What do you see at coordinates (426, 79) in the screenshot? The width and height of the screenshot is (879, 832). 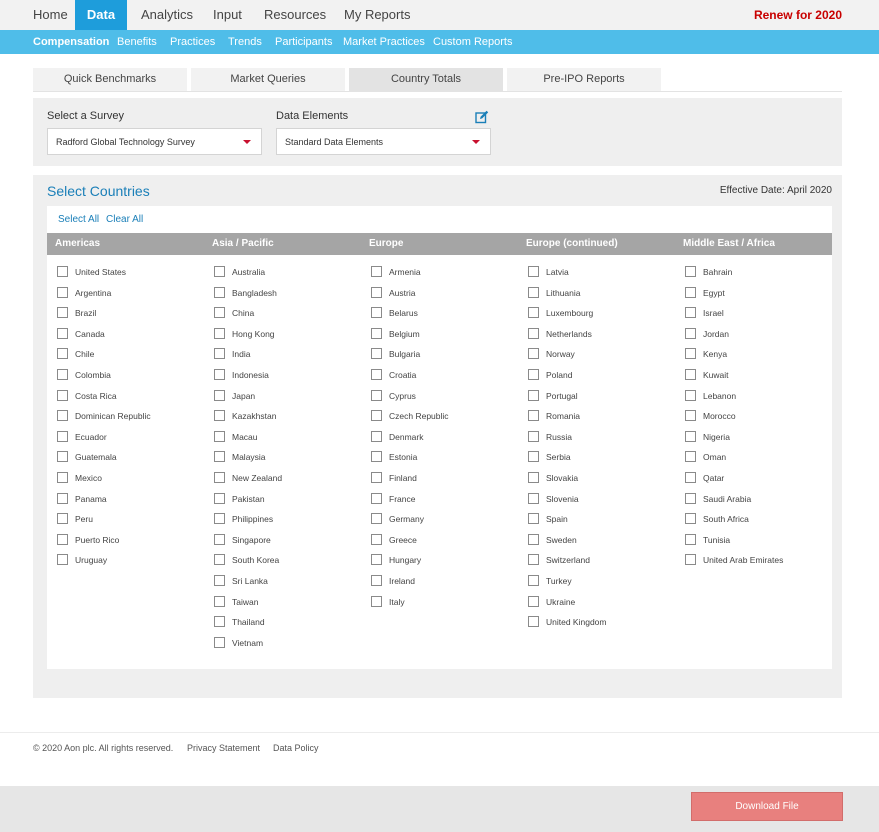 I see `tab-country-totals: Country Totals` at bounding box center [426, 79].